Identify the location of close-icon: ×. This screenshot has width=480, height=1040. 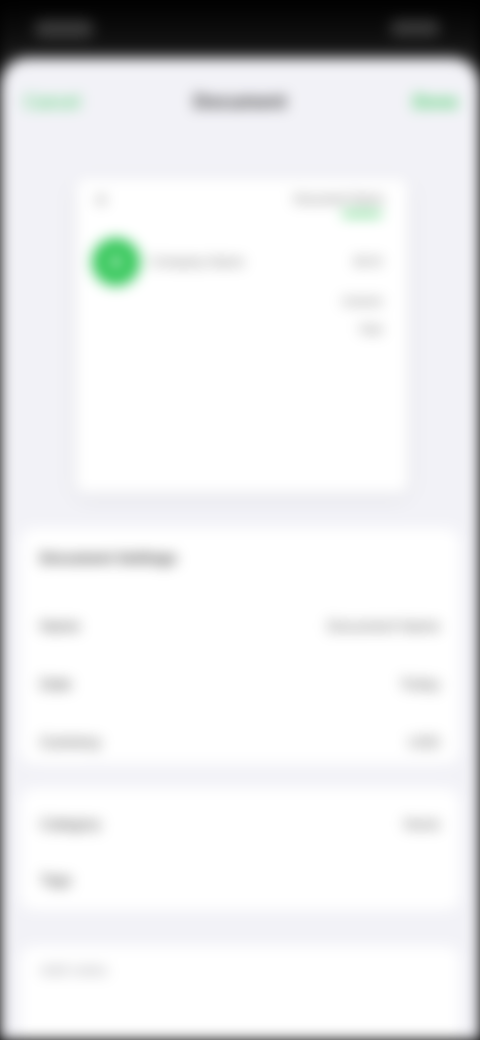
(101, 200).